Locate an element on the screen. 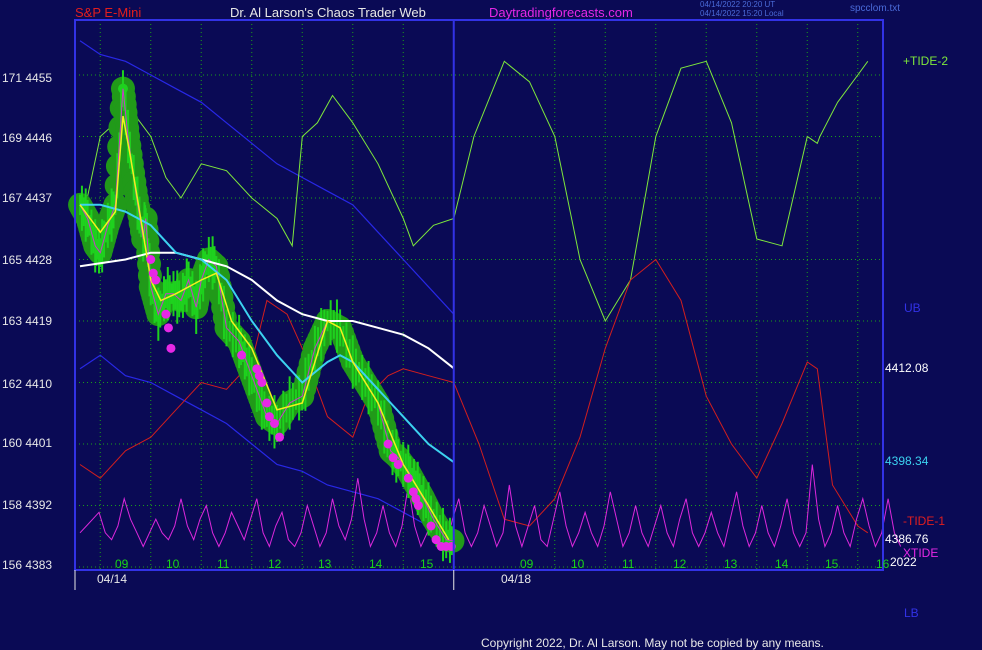  chart-title: Dr. Al Larson's Chaos Trader Web is located at coordinates (328, 12).